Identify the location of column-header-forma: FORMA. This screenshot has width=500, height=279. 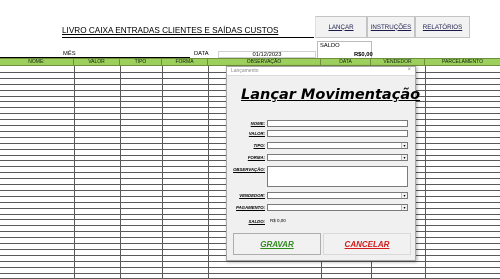
(185, 62).